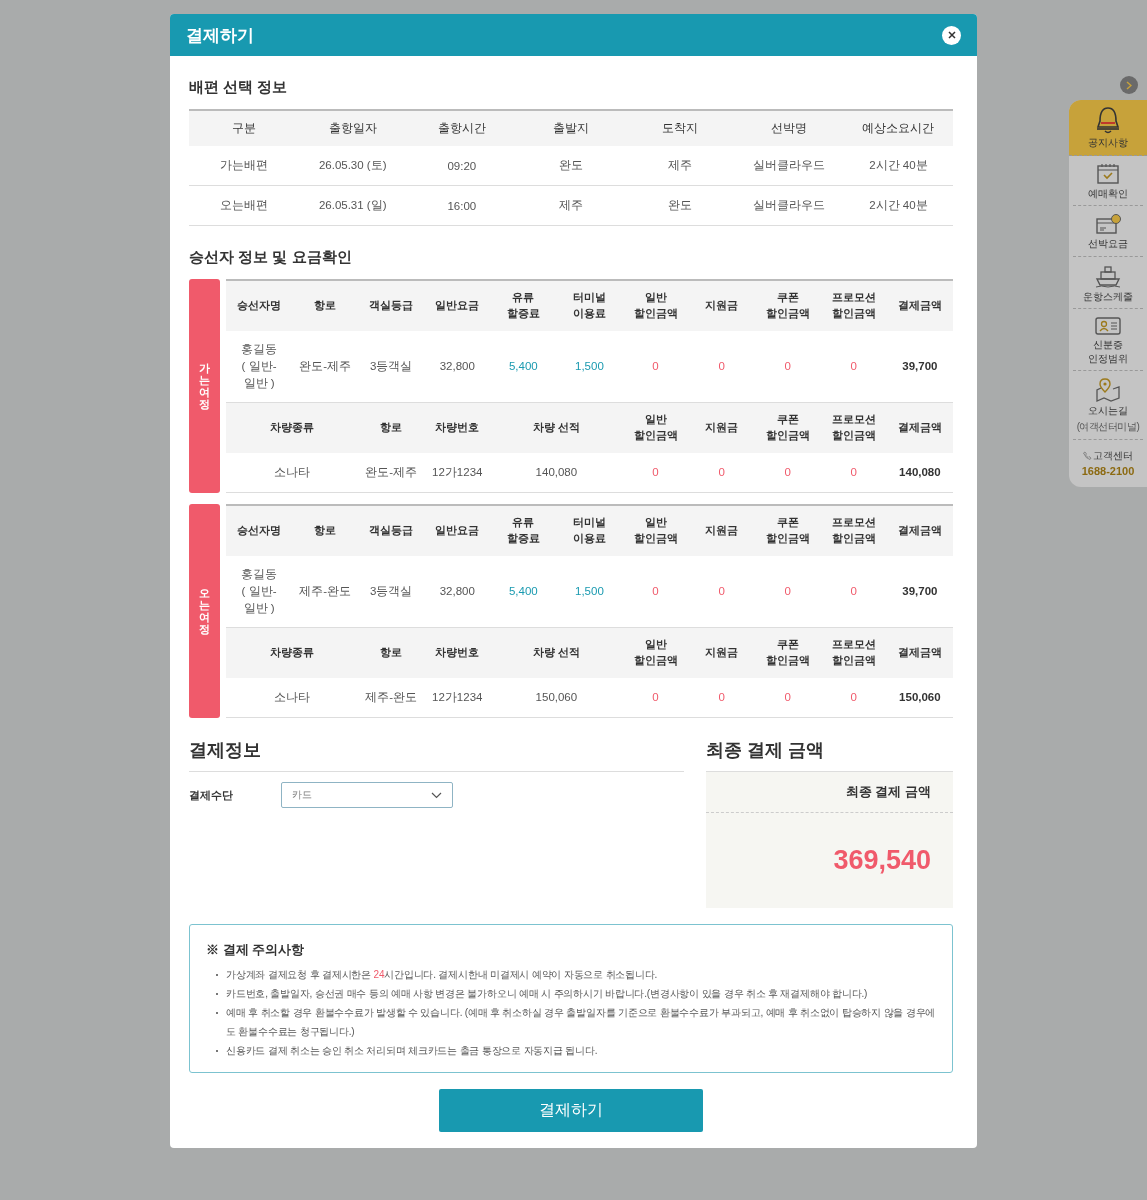  Describe the element at coordinates (457, 427) in the screenshot. I see `column-header: 차량번호` at that location.